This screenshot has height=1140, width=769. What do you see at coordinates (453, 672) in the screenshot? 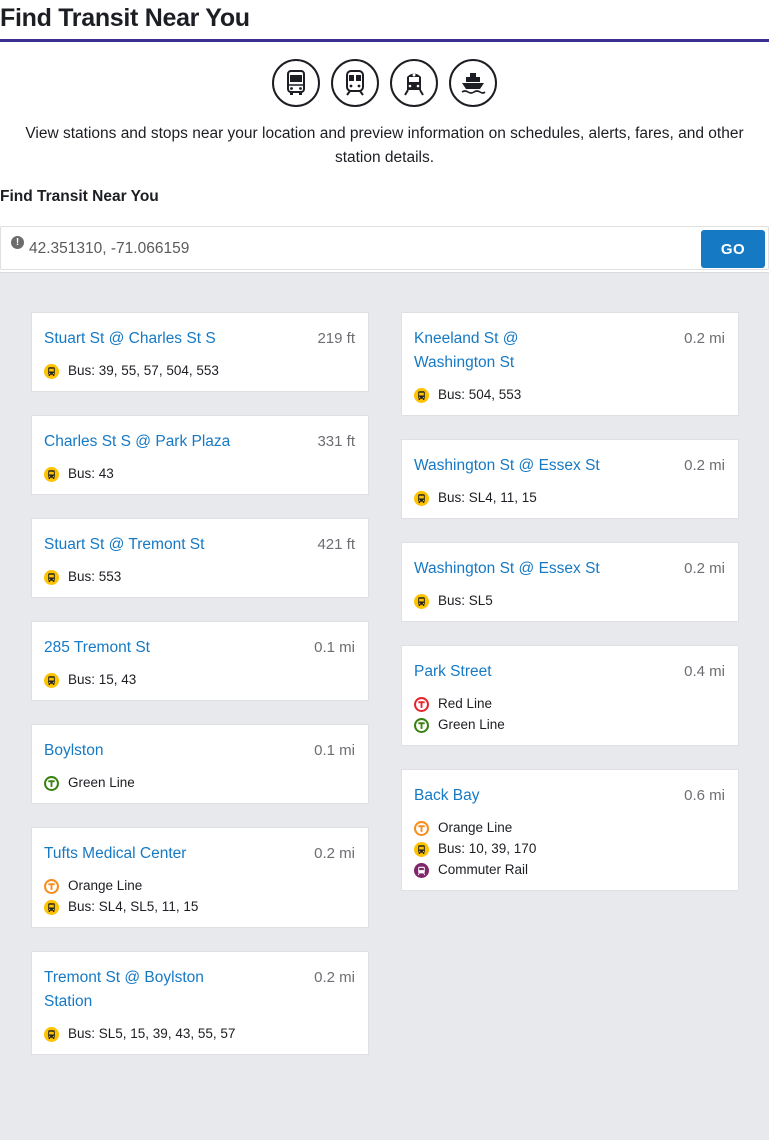
I see `stop-name-link: Park Street` at bounding box center [453, 672].